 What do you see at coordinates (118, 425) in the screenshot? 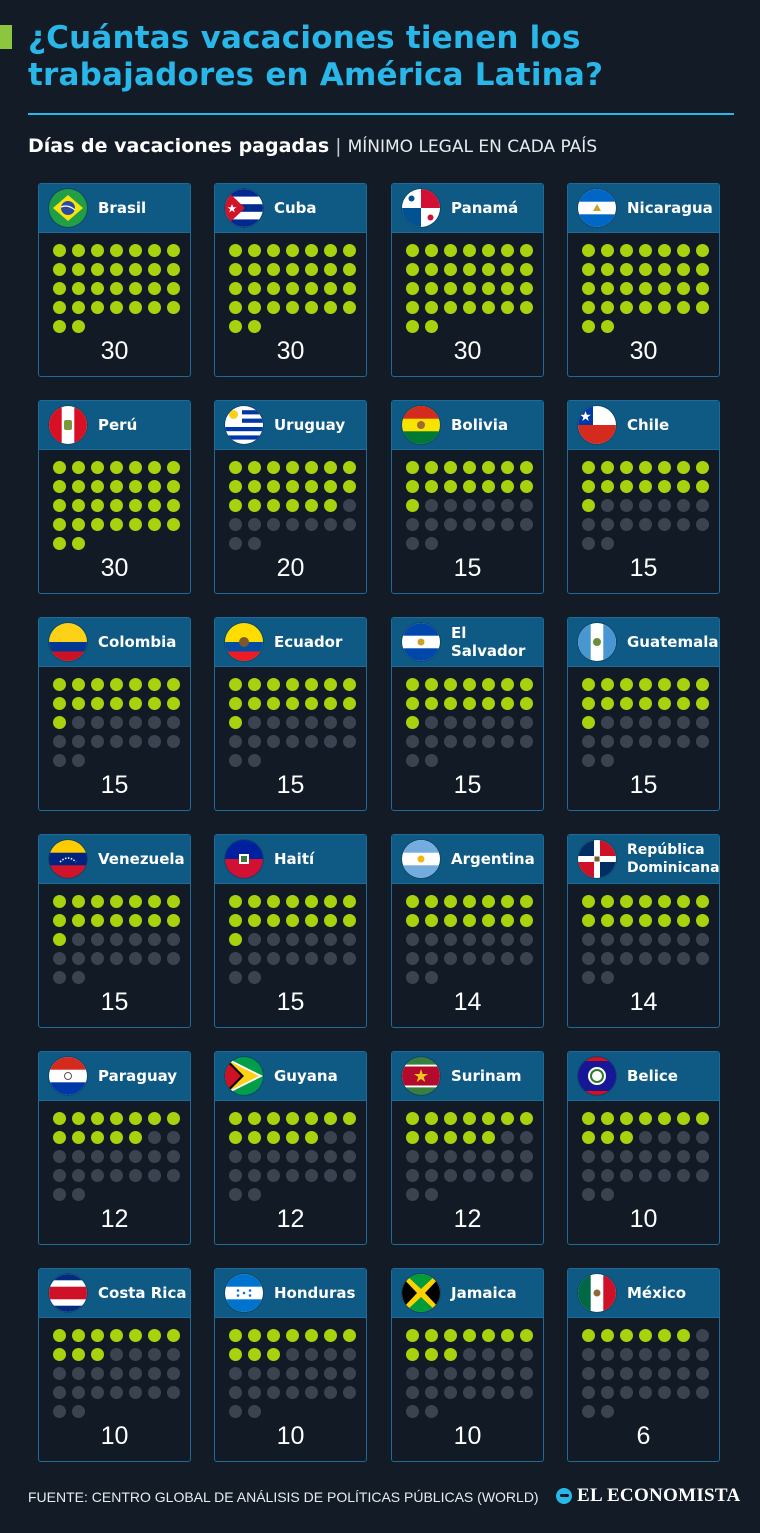
I see `country-name: Perú` at bounding box center [118, 425].